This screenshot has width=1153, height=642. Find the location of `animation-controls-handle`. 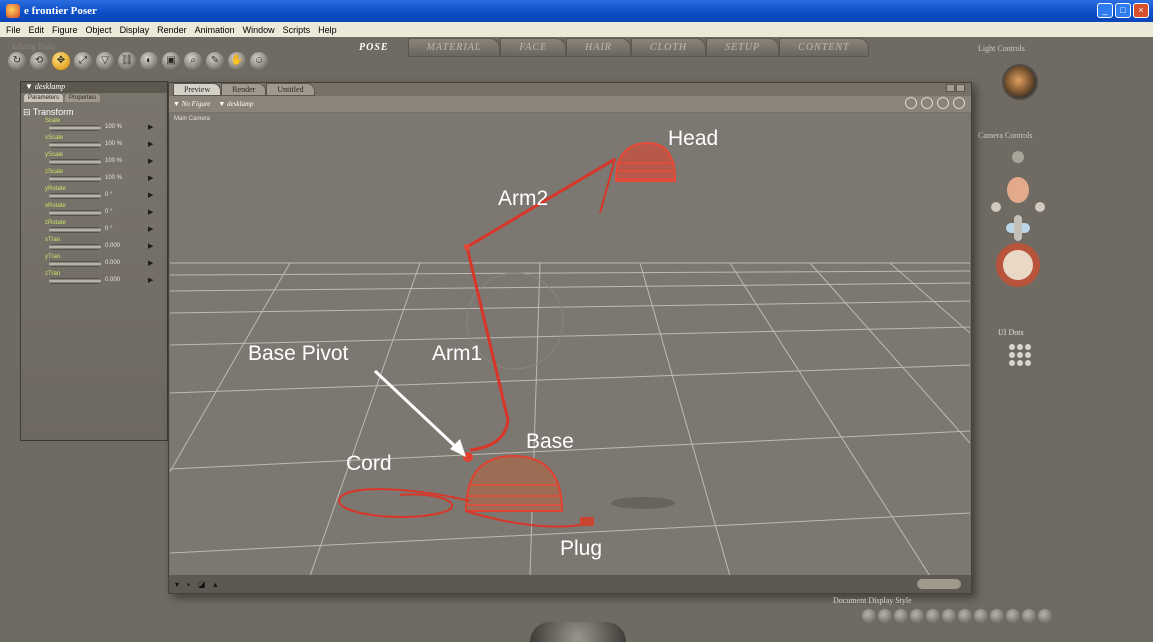

animation-controls-handle is located at coordinates (578, 632).